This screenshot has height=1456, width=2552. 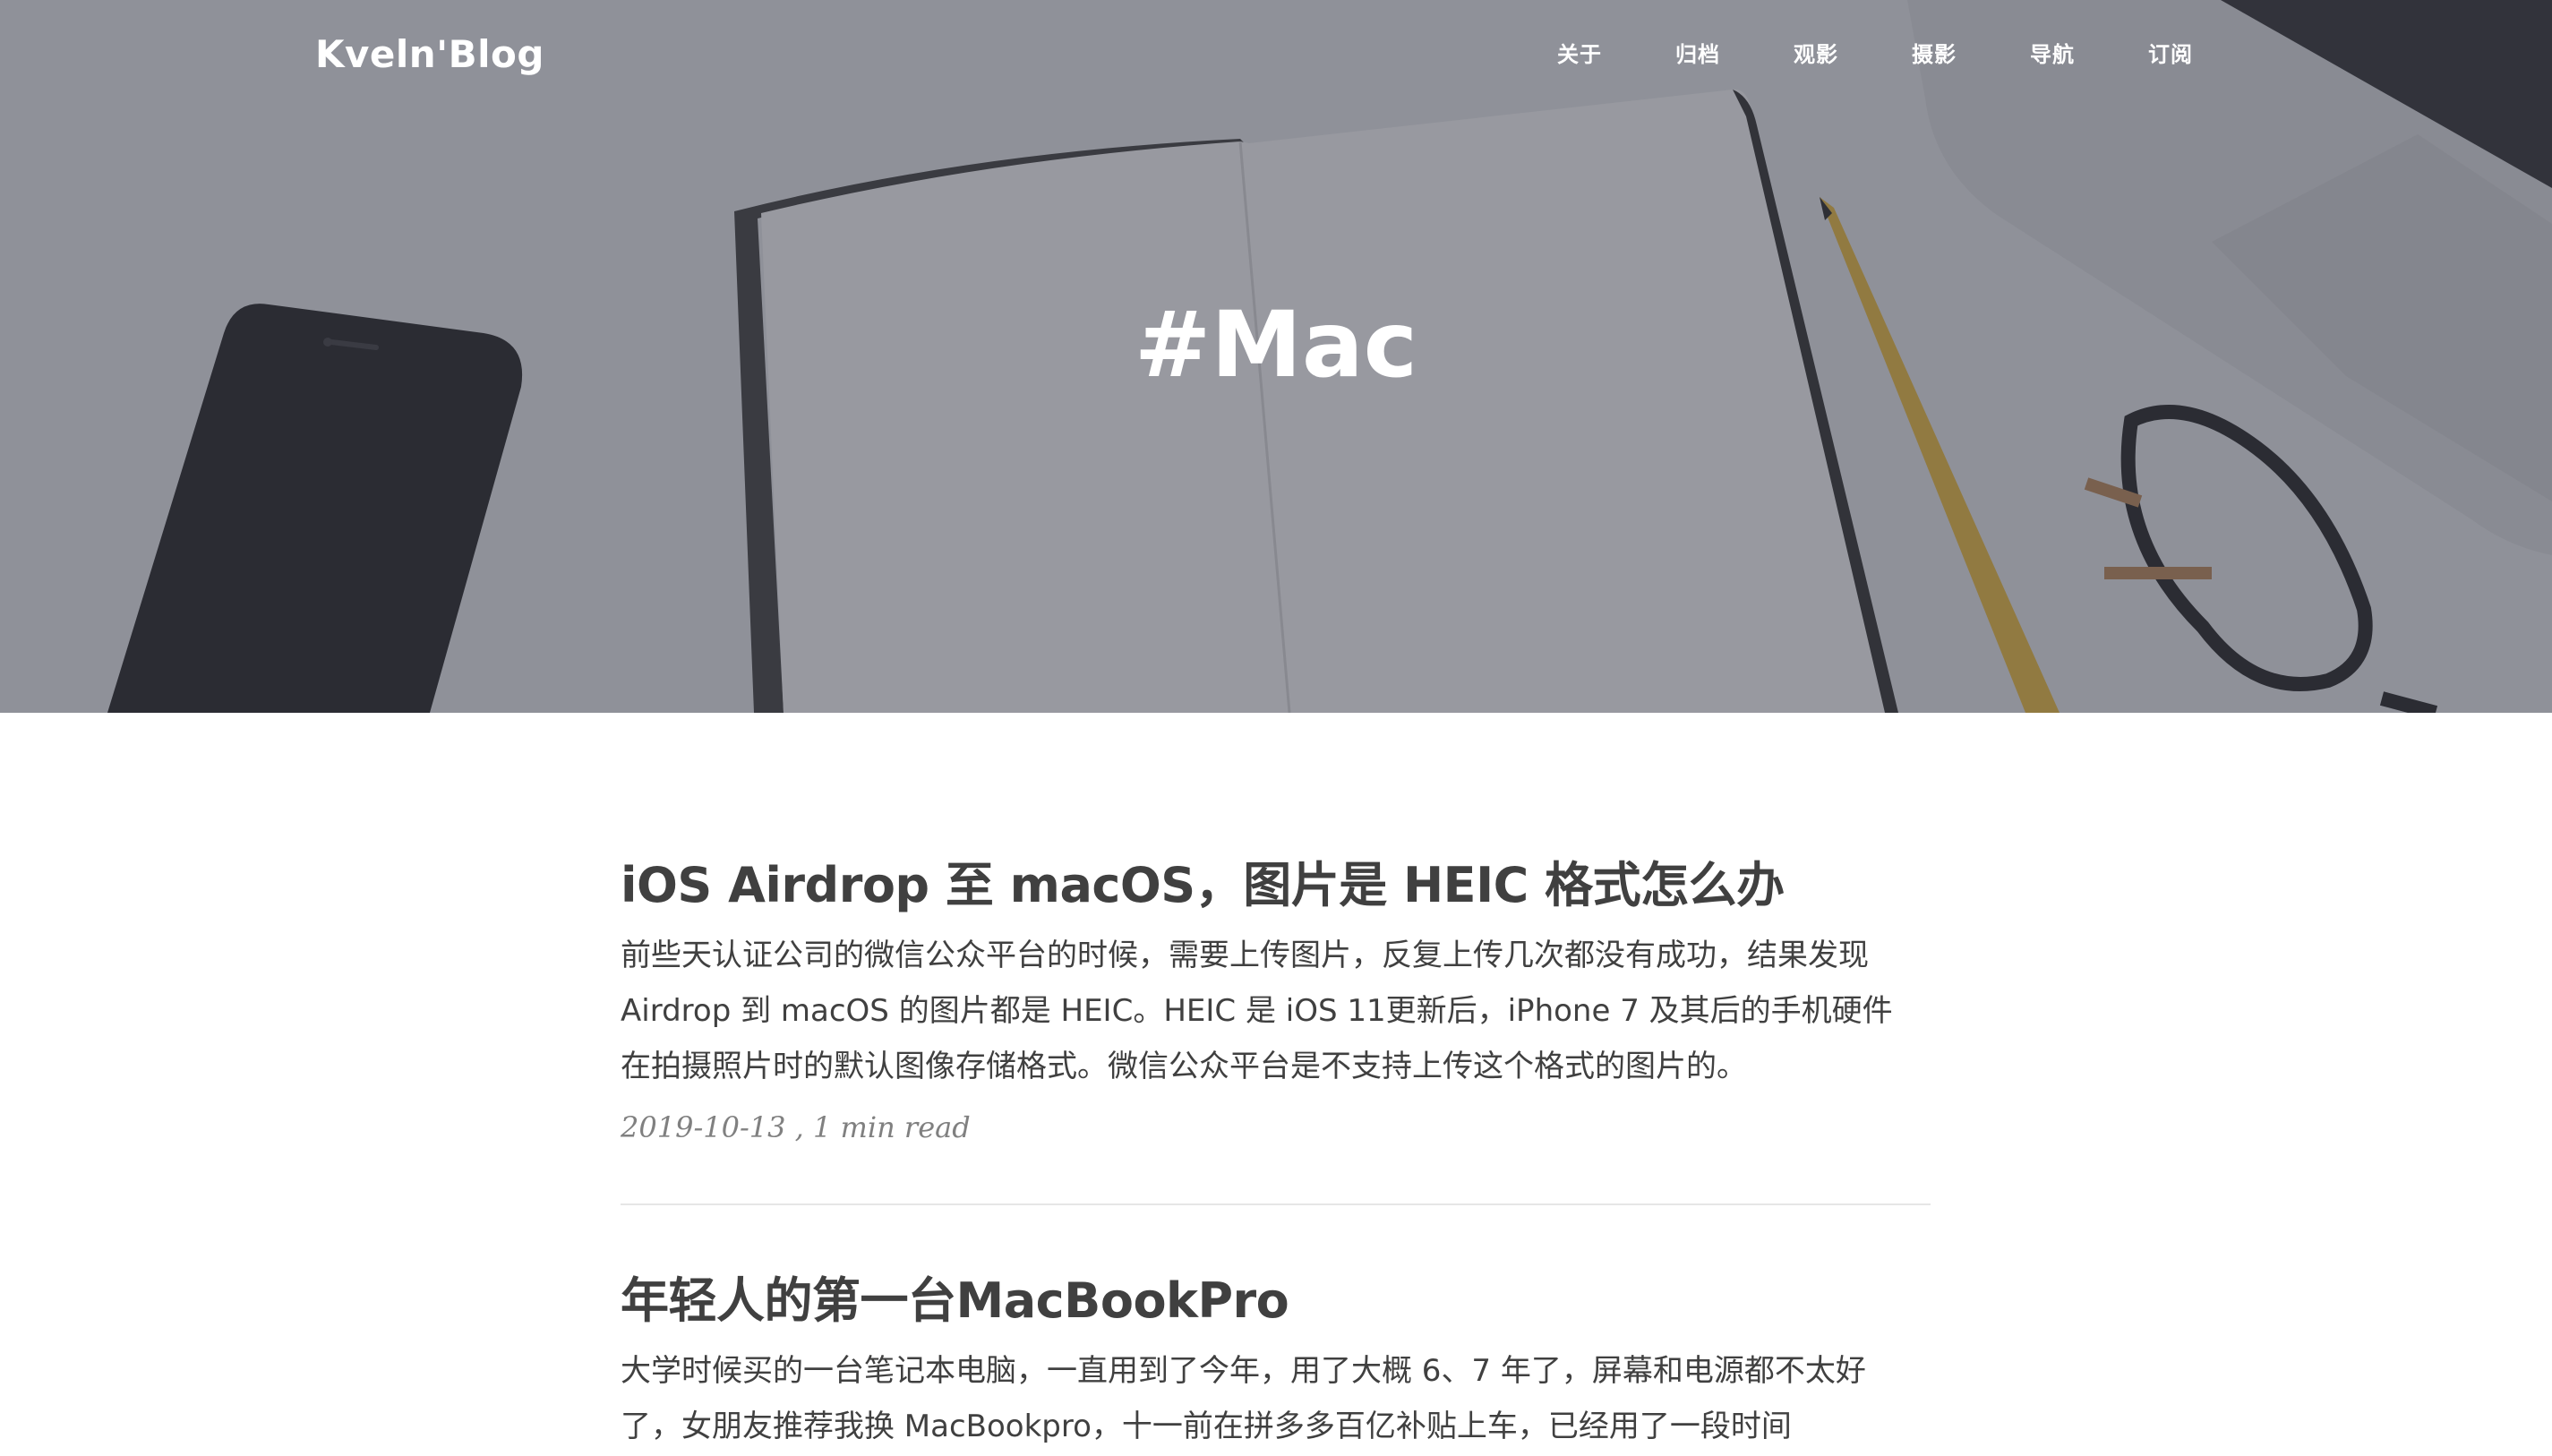 I want to click on nav-item-movies: 观影, so click(x=1816, y=54).